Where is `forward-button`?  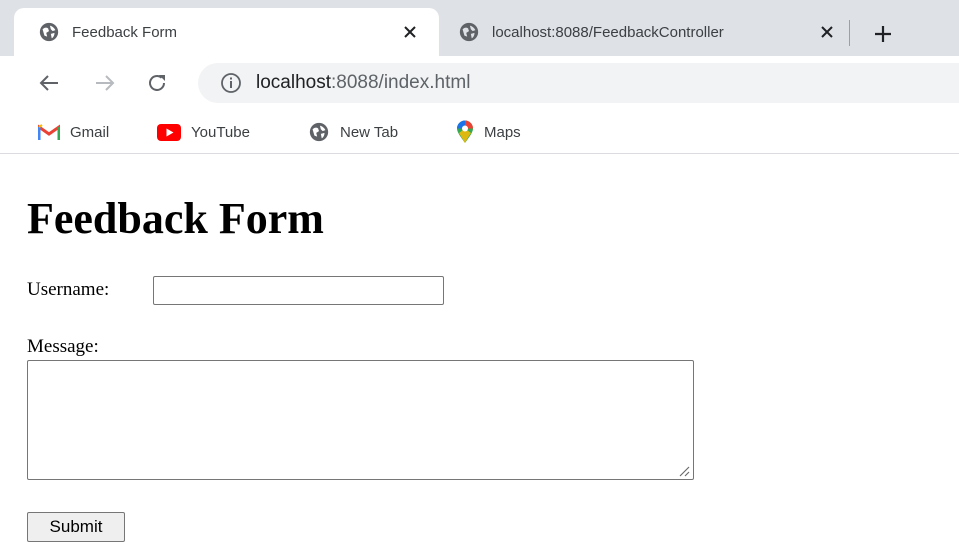 forward-button is located at coordinates (105, 83).